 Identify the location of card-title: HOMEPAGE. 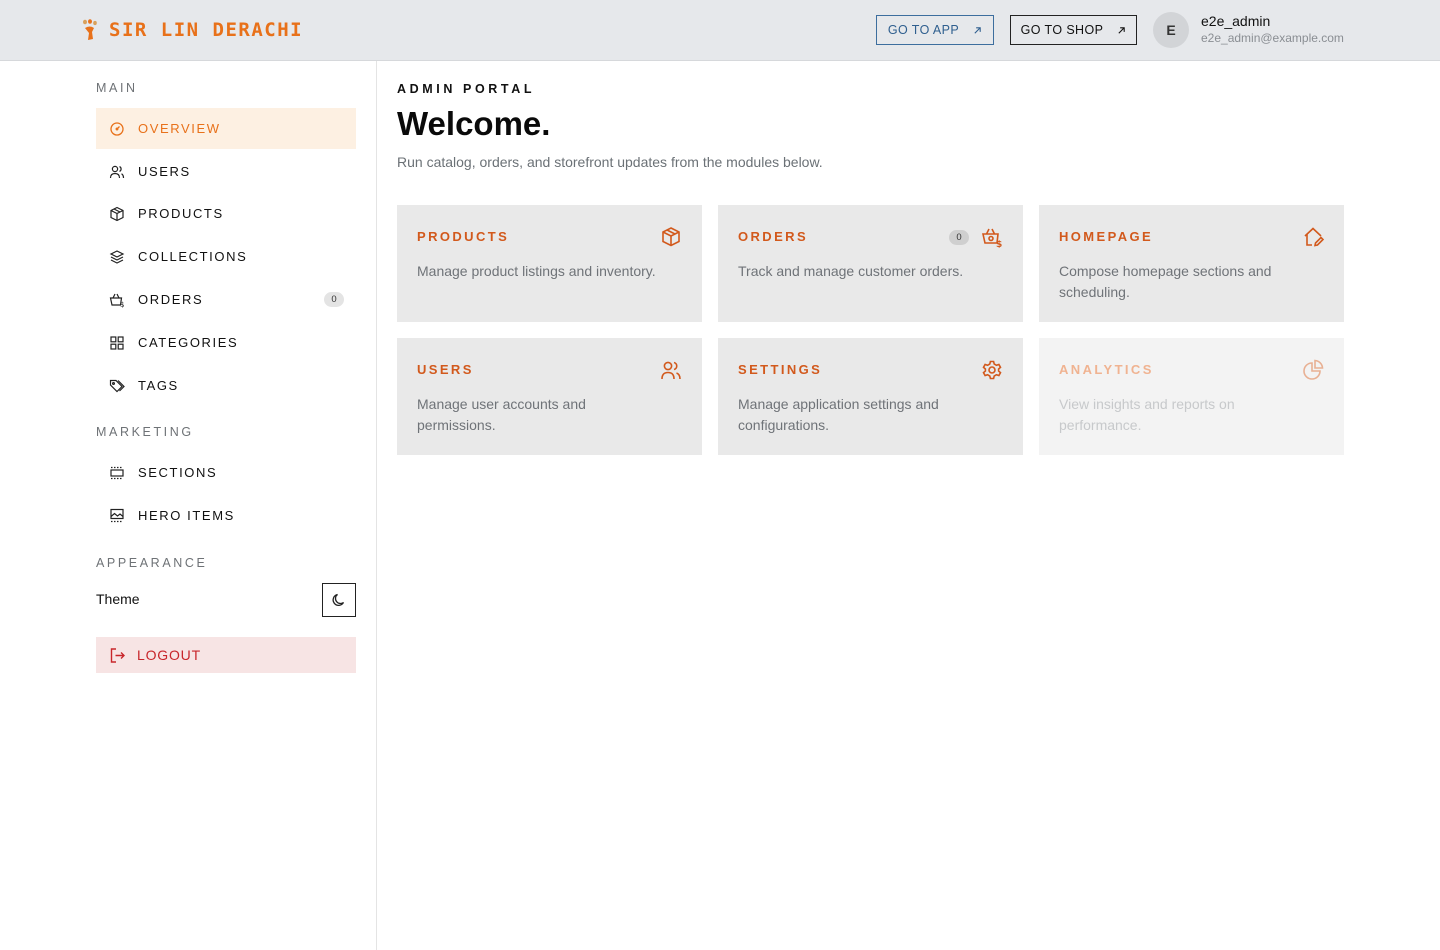
(1106, 236).